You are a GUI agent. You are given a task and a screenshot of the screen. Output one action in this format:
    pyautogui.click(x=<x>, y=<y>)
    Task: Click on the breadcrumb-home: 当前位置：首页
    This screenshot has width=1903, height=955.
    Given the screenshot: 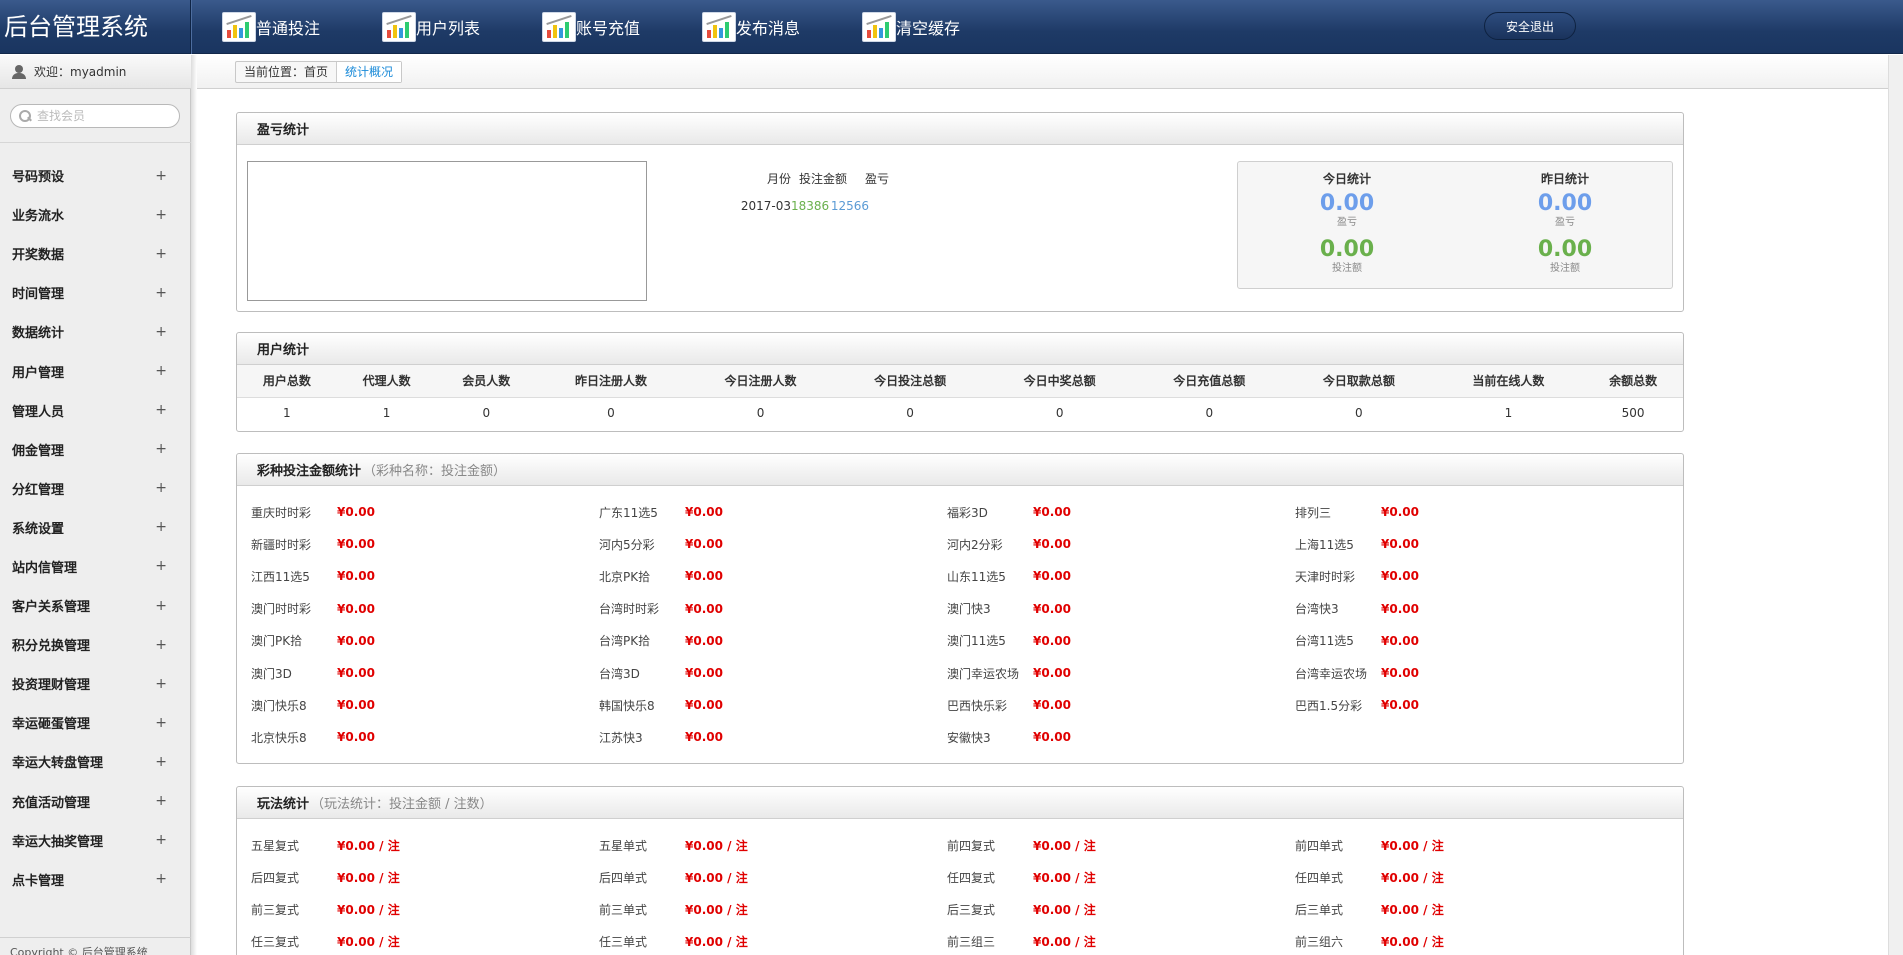 What is the action you would take?
    pyautogui.click(x=286, y=72)
    